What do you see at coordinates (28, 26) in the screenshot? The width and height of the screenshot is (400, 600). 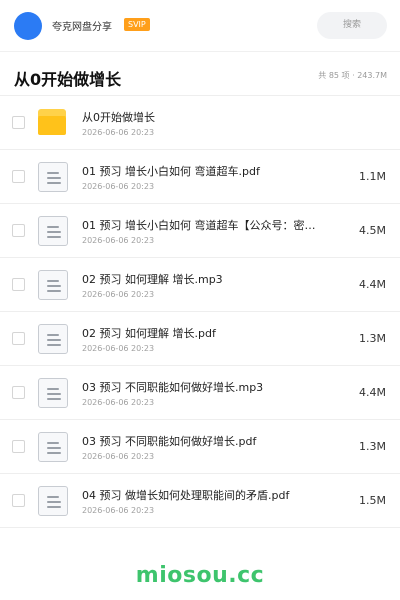 I see `avatar` at bounding box center [28, 26].